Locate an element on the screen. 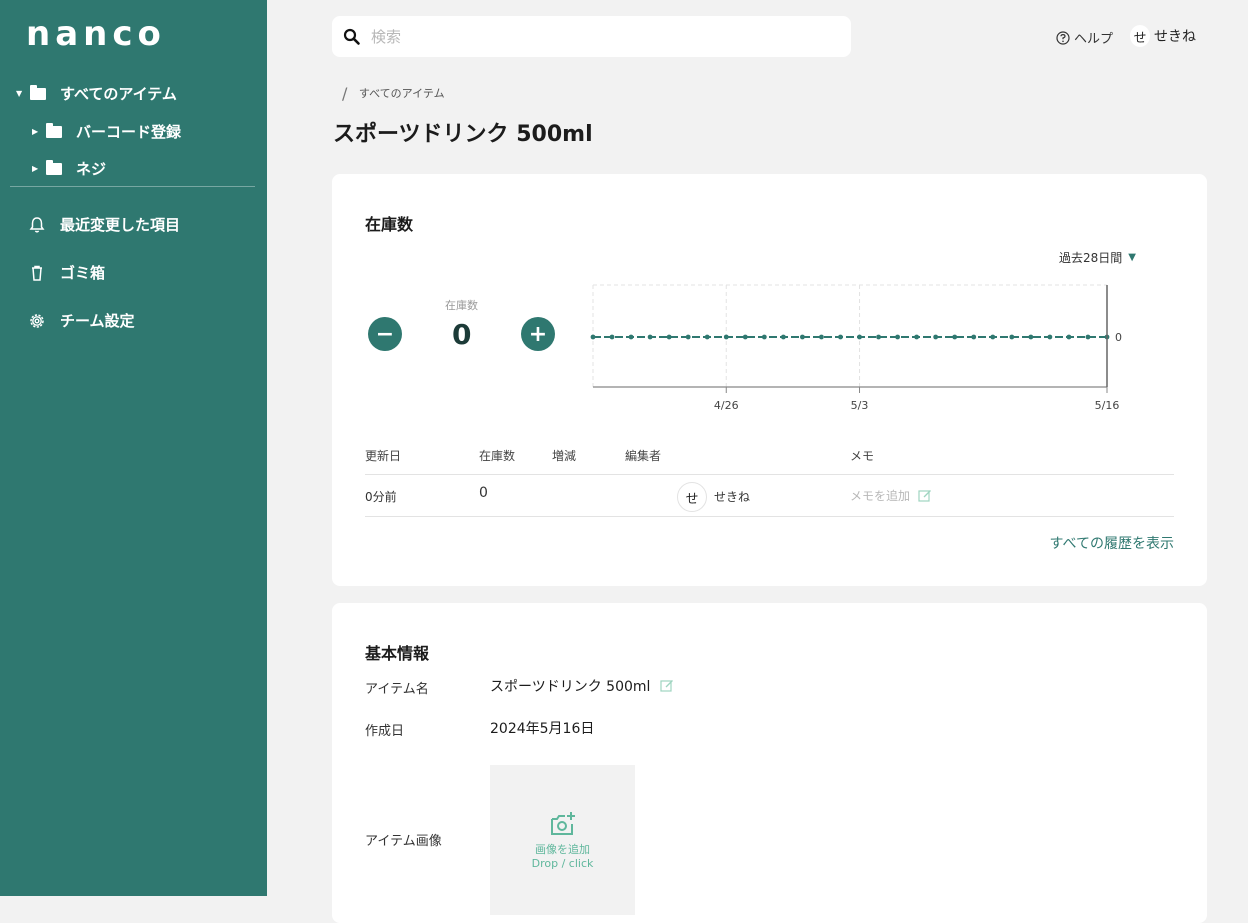  created-date-value: 2024年5月16日 is located at coordinates (542, 729).